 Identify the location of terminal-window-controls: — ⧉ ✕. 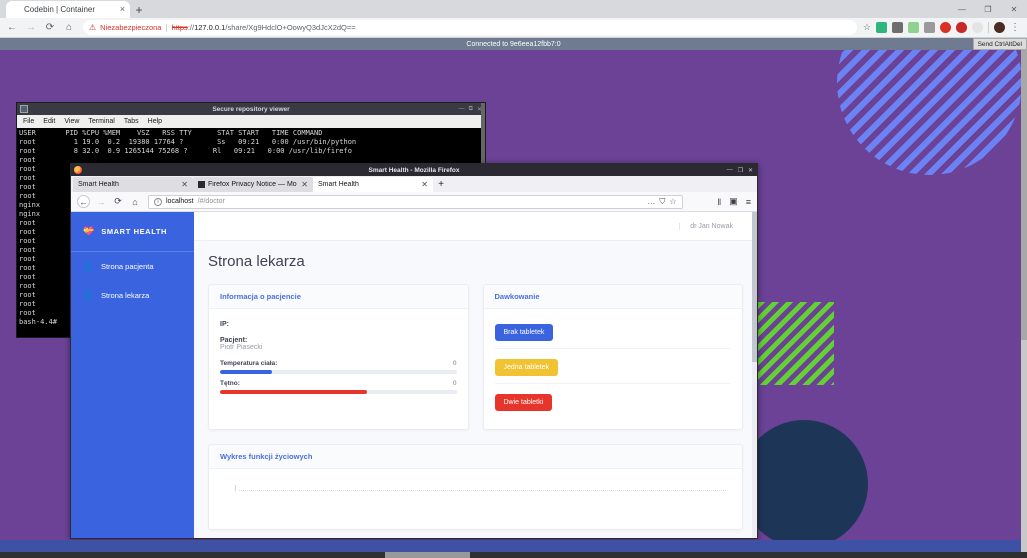
(470, 109).